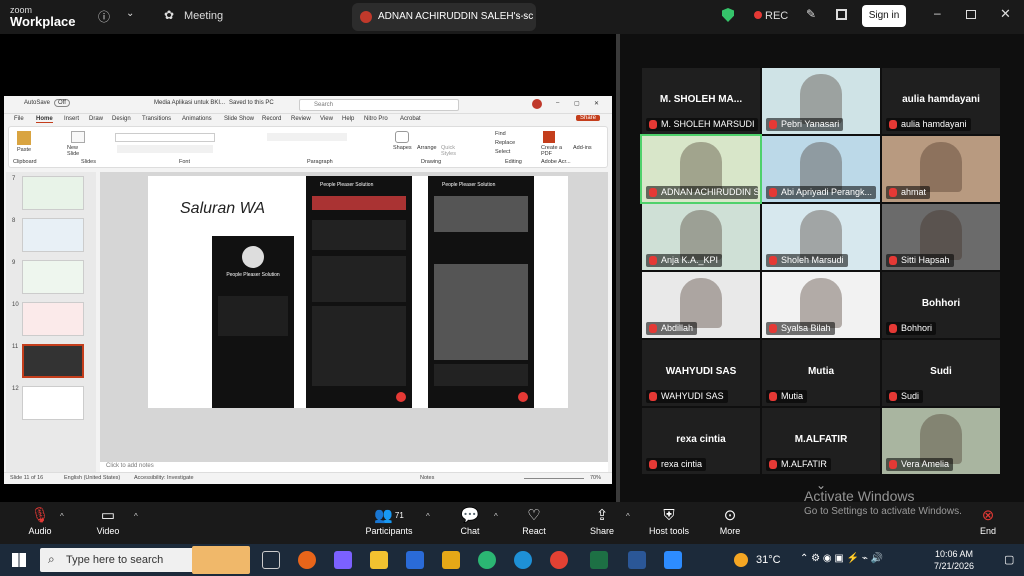  I want to click on notes-pane: Click to add notes, so click(354, 467).